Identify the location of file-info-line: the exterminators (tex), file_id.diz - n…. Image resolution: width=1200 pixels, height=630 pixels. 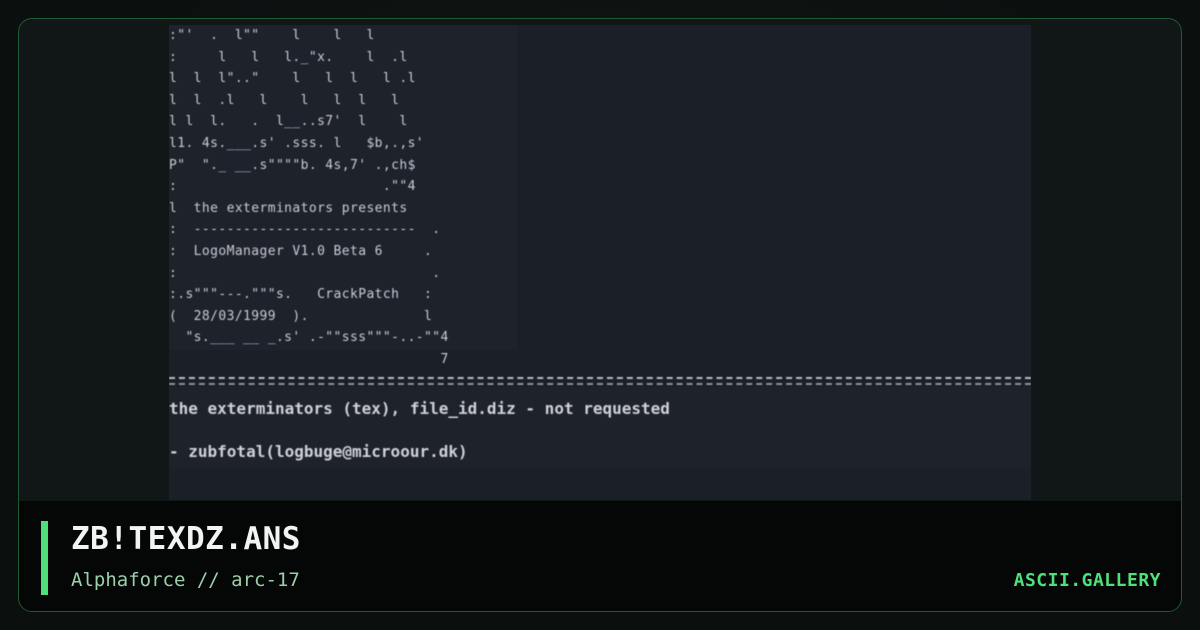
(419, 408).